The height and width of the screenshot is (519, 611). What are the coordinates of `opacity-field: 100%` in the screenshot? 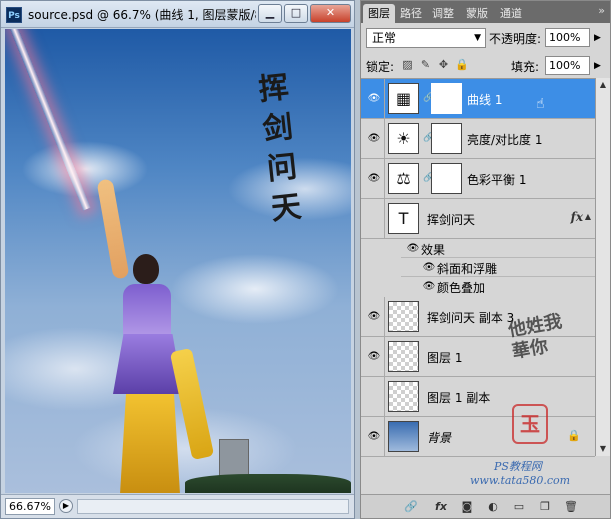 It's located at (567, 37).